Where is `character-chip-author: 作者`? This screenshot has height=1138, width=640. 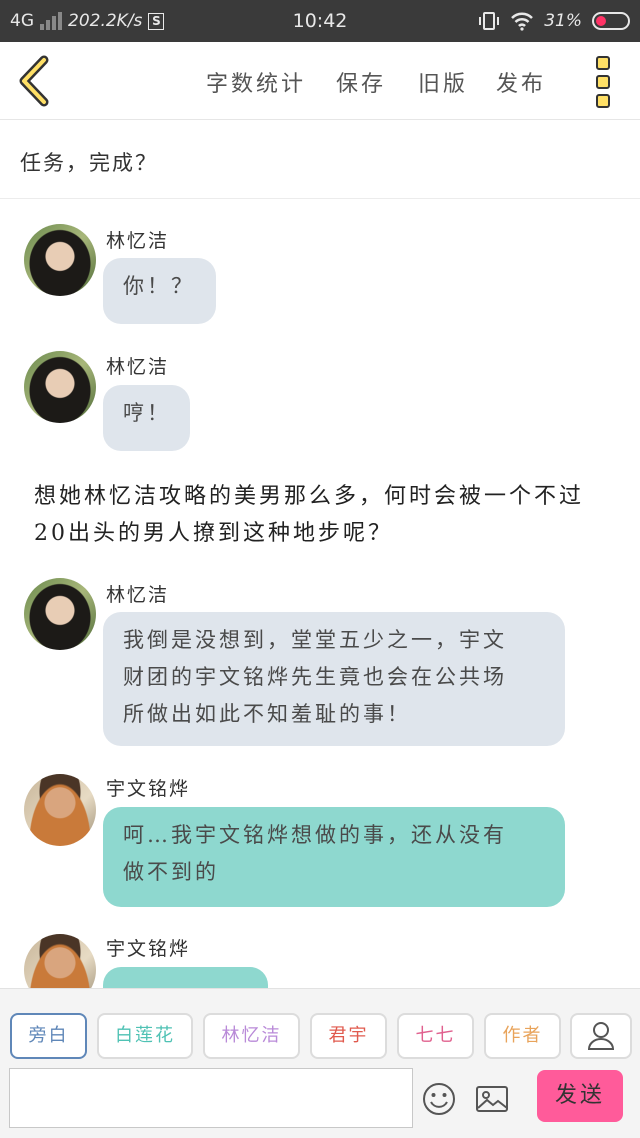 character-chip-author: 作者 is located at coordinates (522, 1036).